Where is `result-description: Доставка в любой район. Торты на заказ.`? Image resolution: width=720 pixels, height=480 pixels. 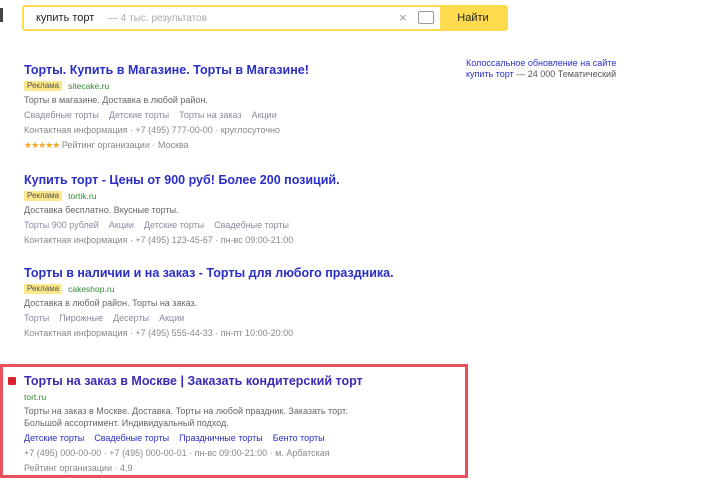 result-description: Доставка в любой район. Торты на заказ. is located at coordinates (111, 303).